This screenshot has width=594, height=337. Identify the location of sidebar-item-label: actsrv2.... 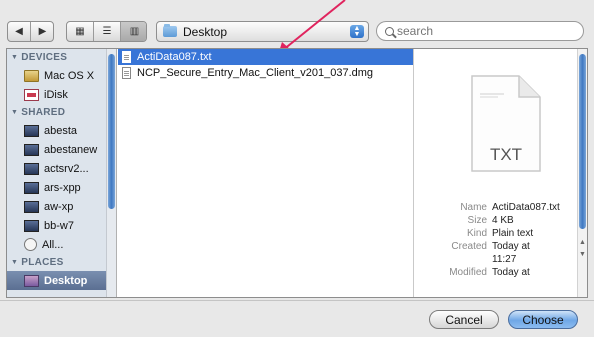
(66, 168).